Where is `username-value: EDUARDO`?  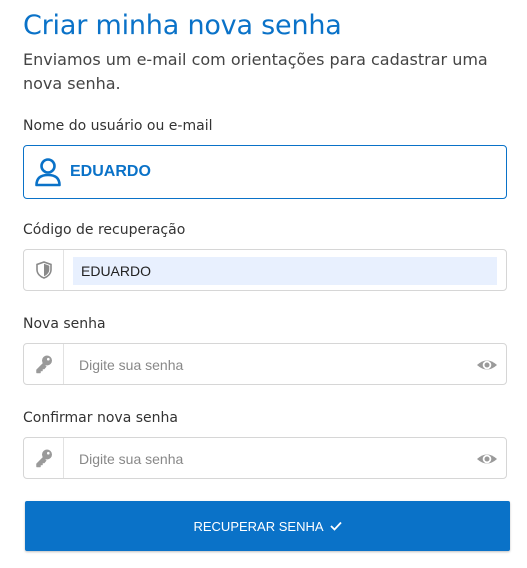 username-value: EDUARDO is located at coordinates (110, 172).